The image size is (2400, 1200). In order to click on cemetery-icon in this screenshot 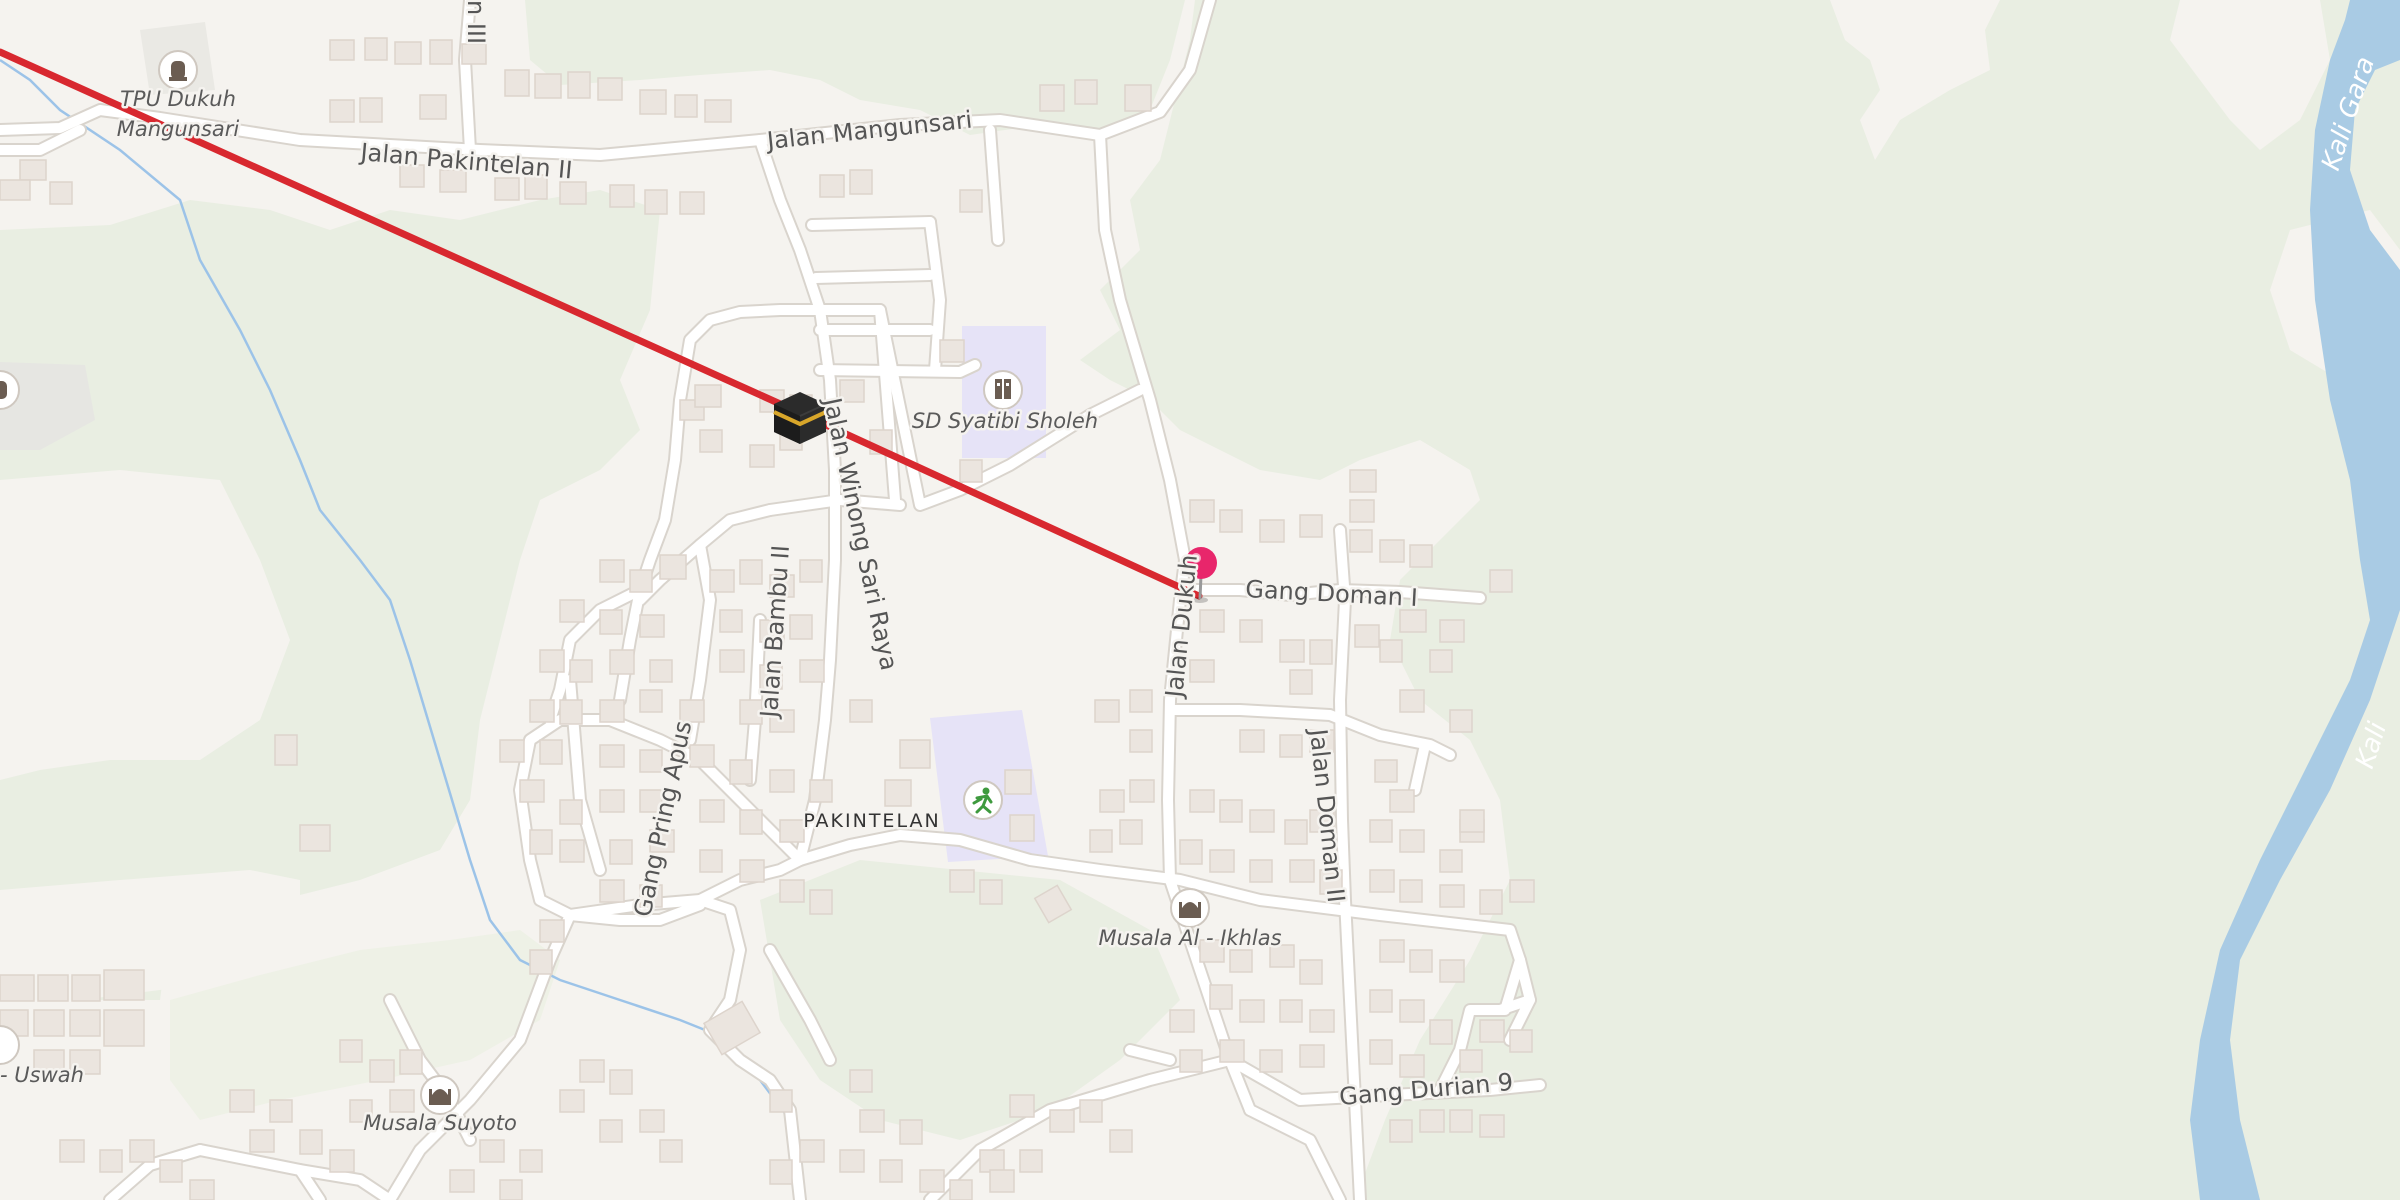, I will do `click(178, 70)`.